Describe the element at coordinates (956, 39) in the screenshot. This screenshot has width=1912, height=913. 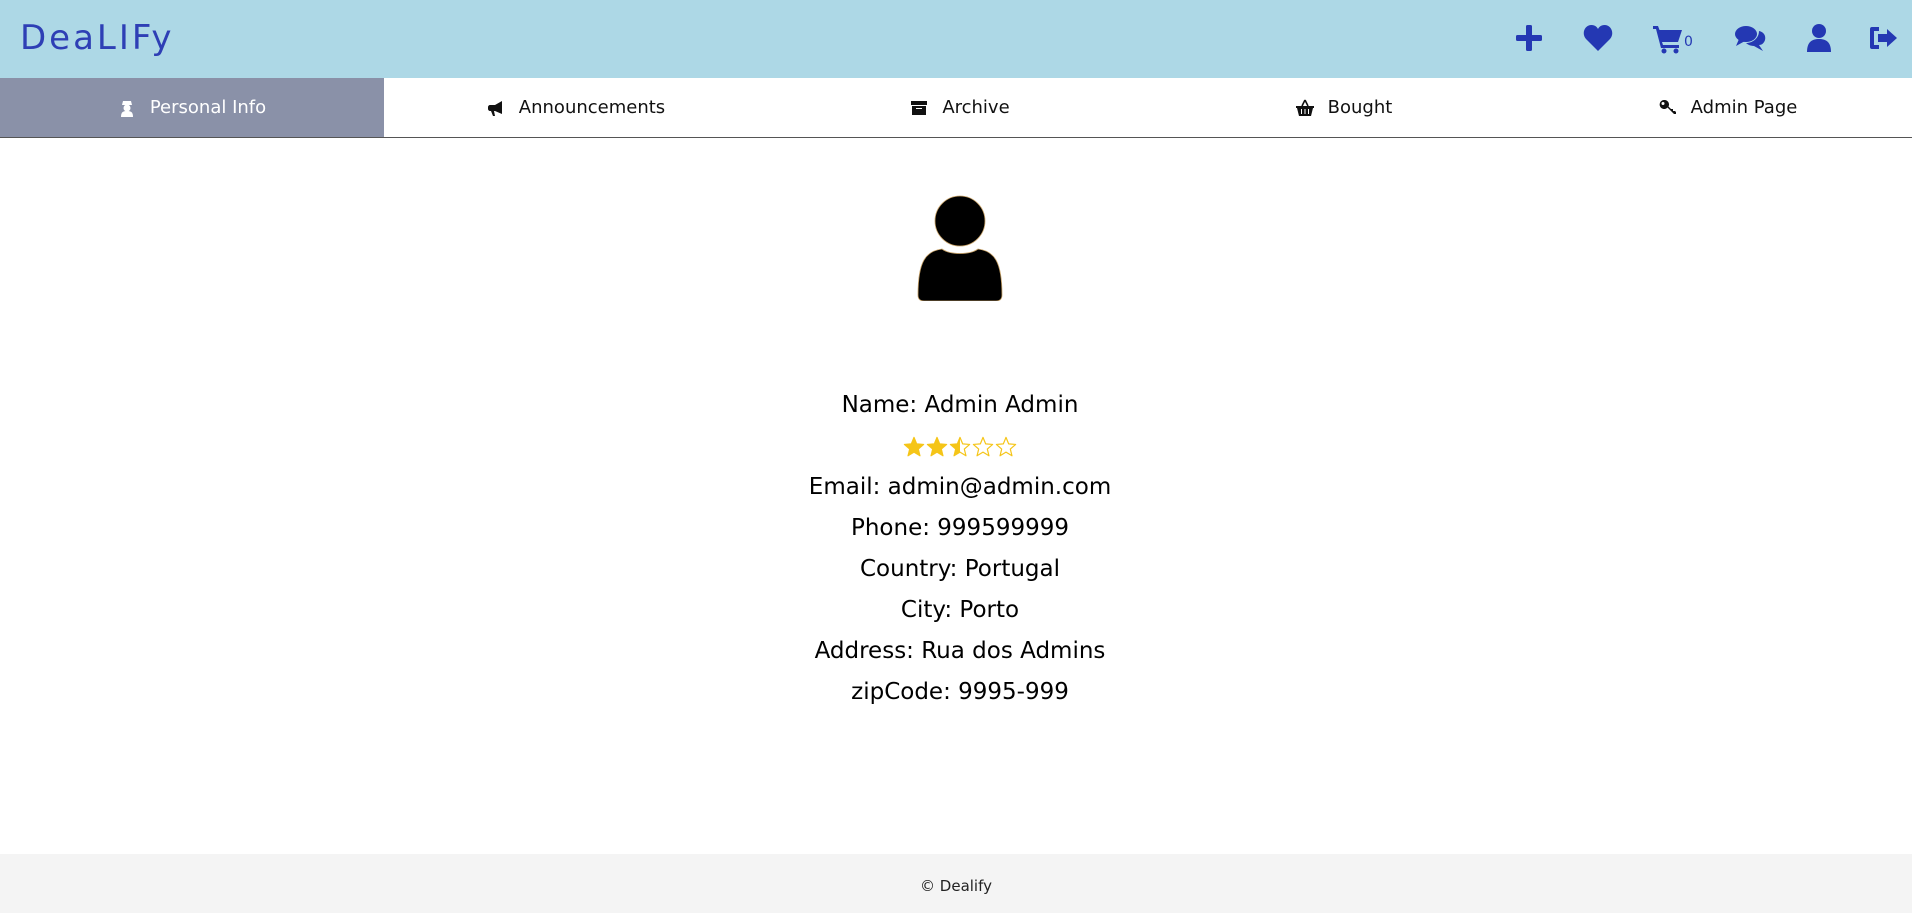
I see `top-header: DeaLIFy 0` at that location.